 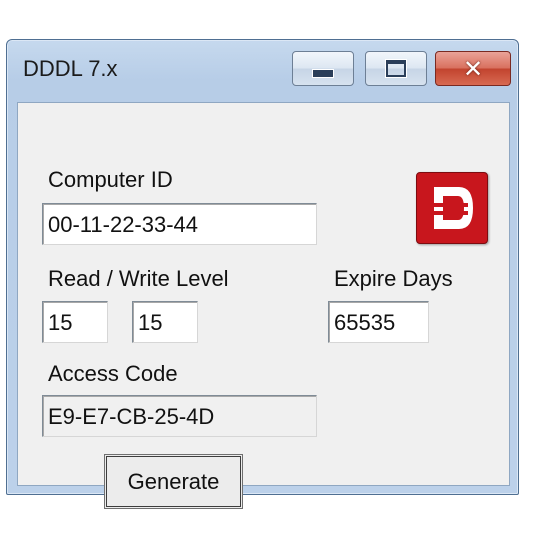 What do you see at coordinates (452, 208) in the screenshot?
I see `dddl-logo-icon` at bounding box center [452, 208].